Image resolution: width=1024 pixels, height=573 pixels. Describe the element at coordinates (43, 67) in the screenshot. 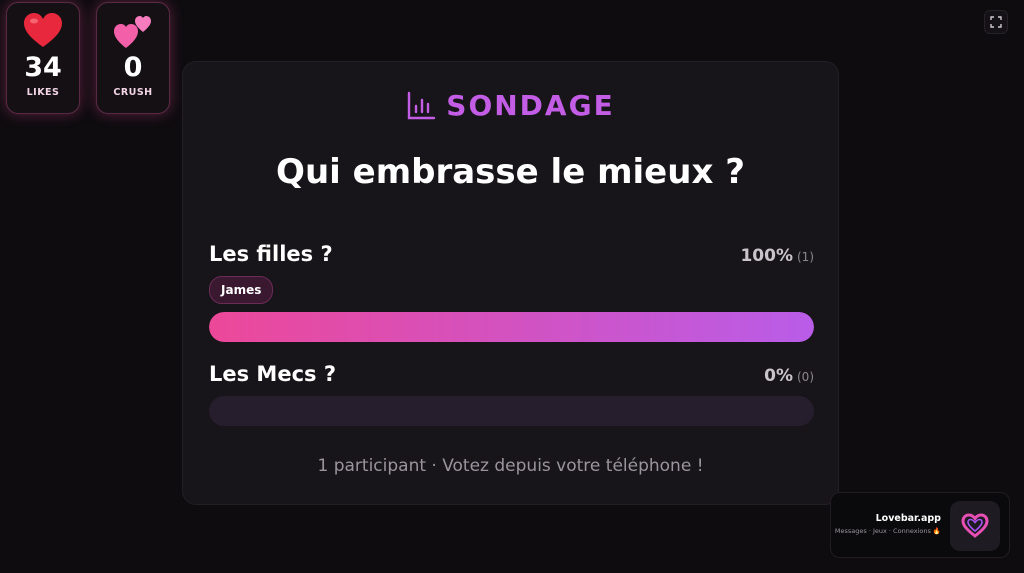

I see `likes-value: 34` at that location.